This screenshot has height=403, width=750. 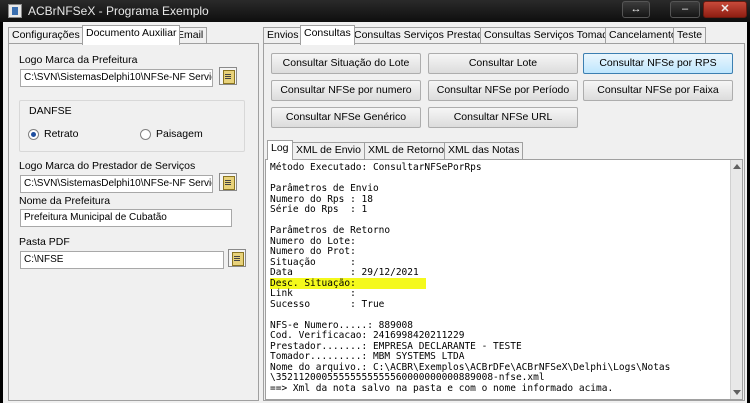 What do you see at coordinates (283, 35) in the screenshot?
I see `tab-envios: Envios` at bounding box center [283, 35].